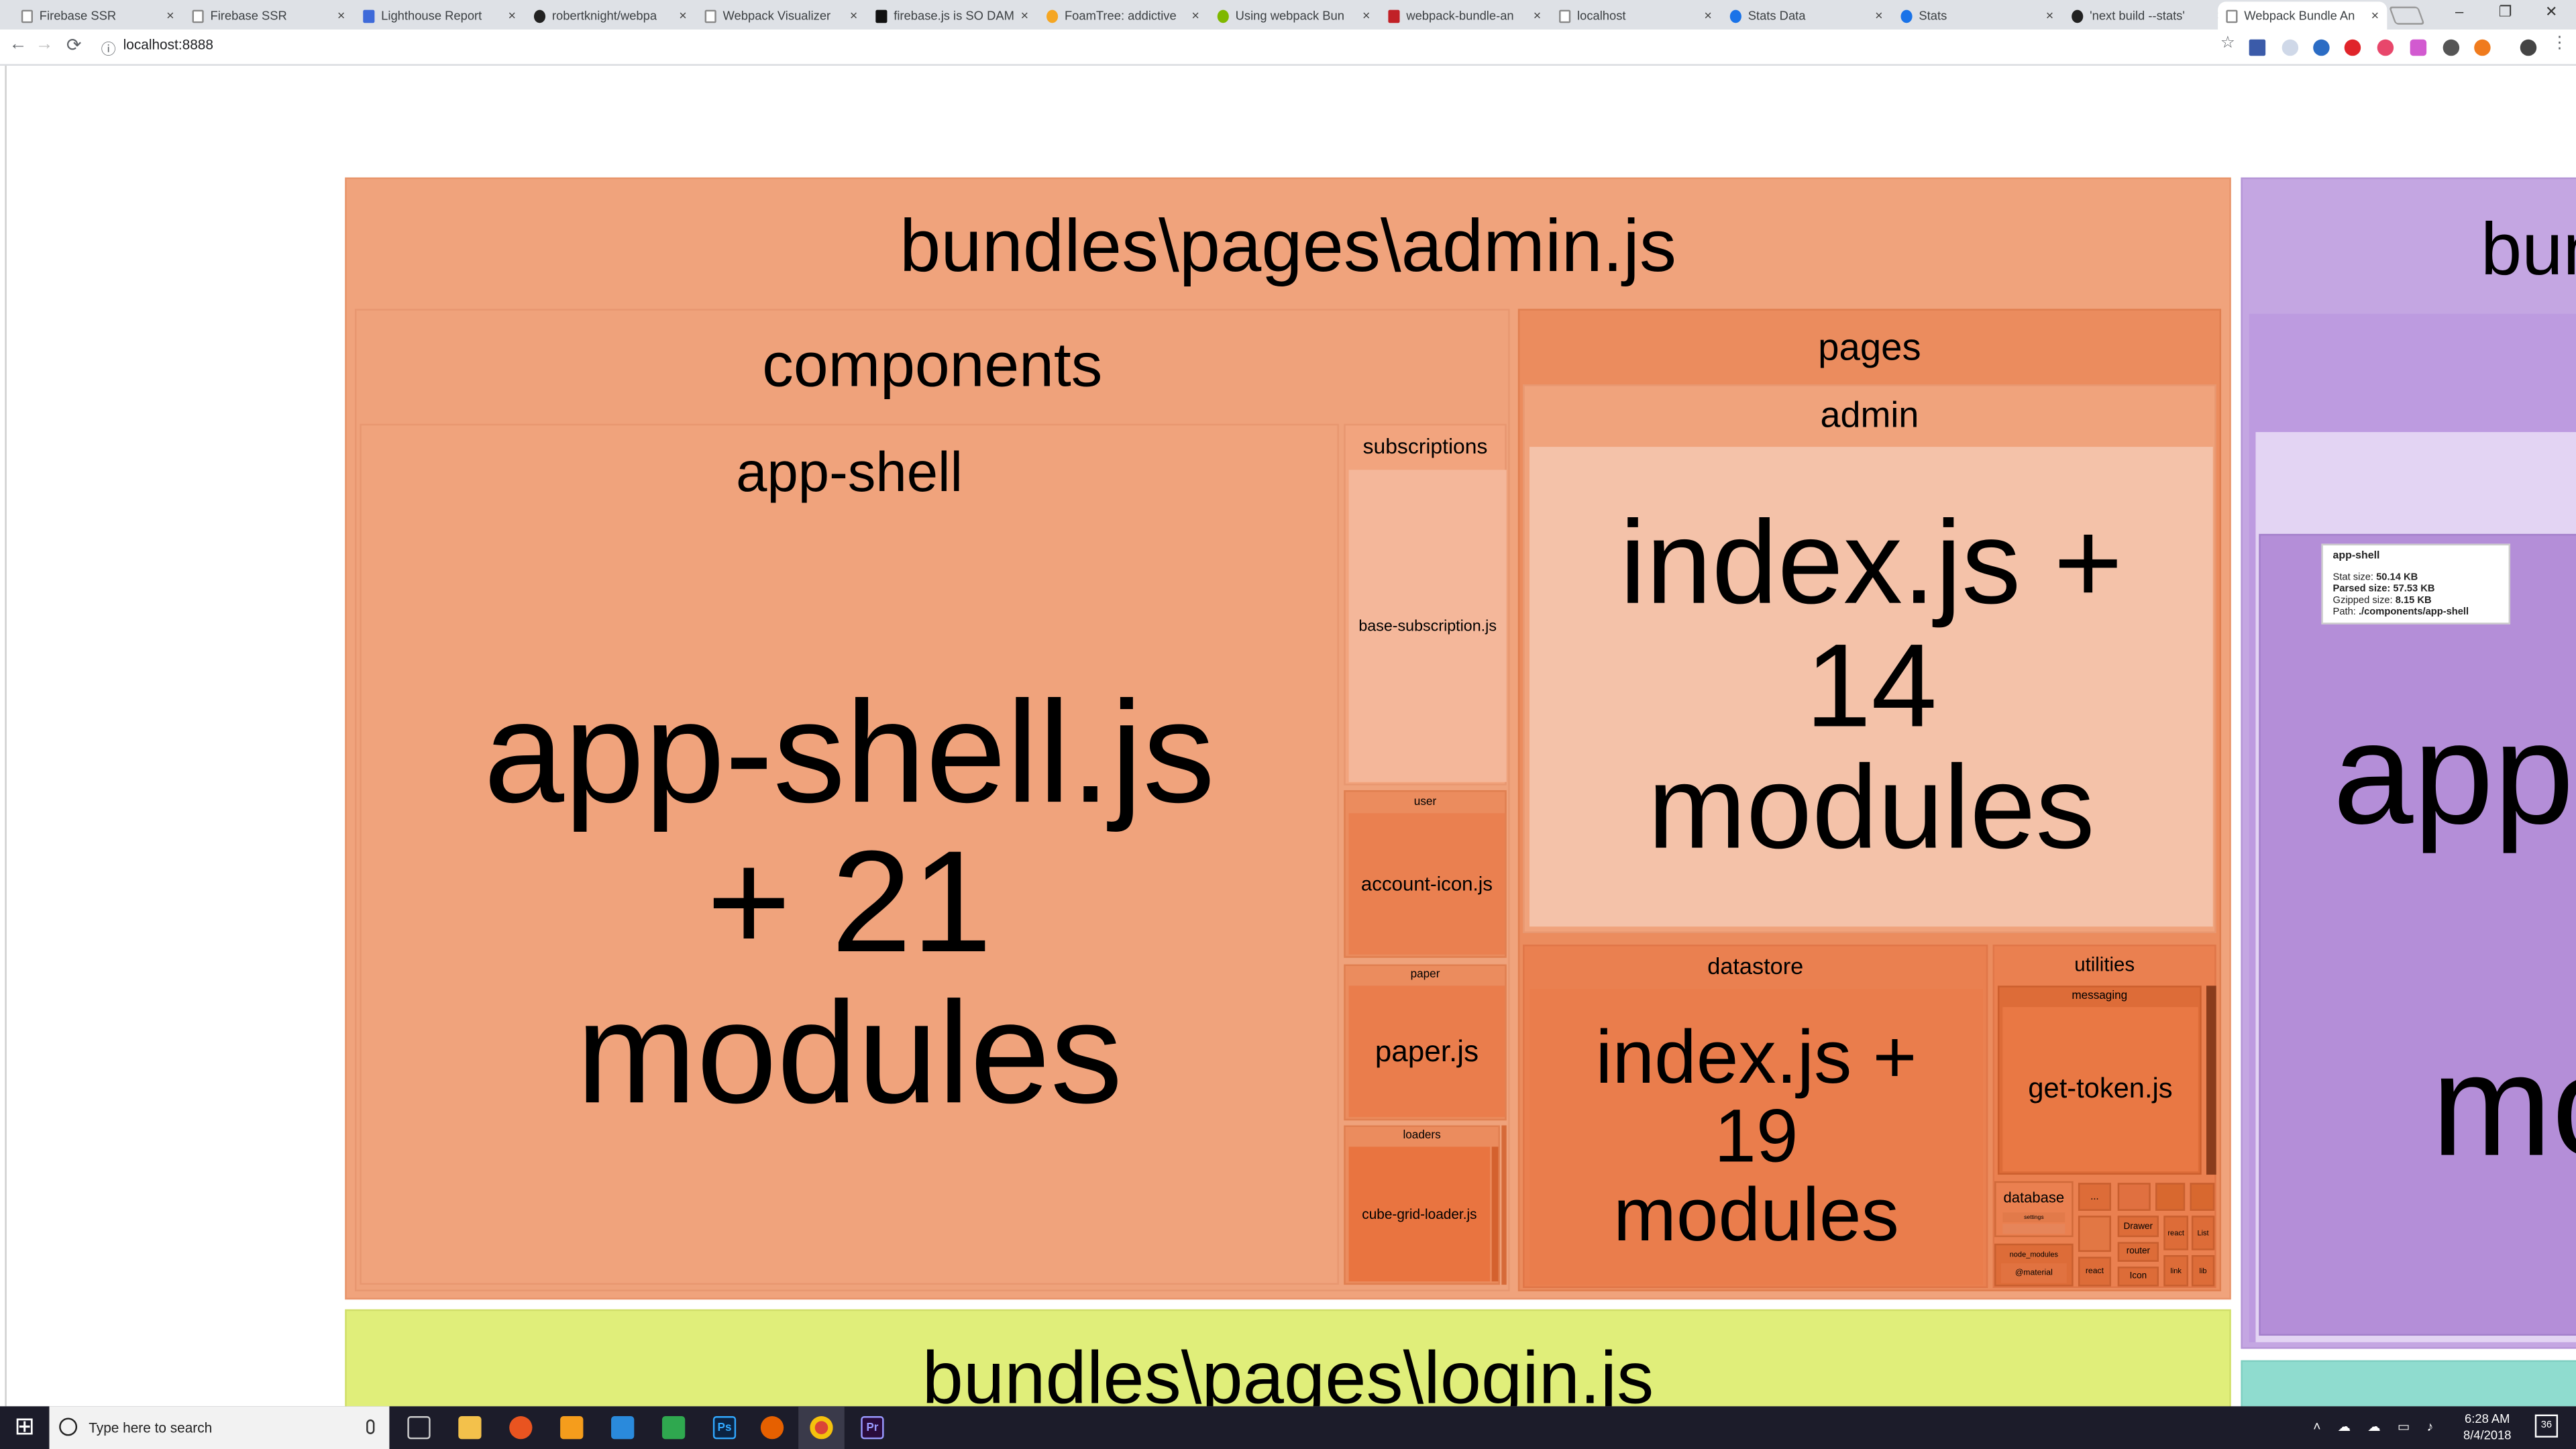 The height and width of the screenshot is (1449, 2576). Describe the element at coordinates (2138, 1277) in the screenshot. I see `module-icon: Icon` at that location.